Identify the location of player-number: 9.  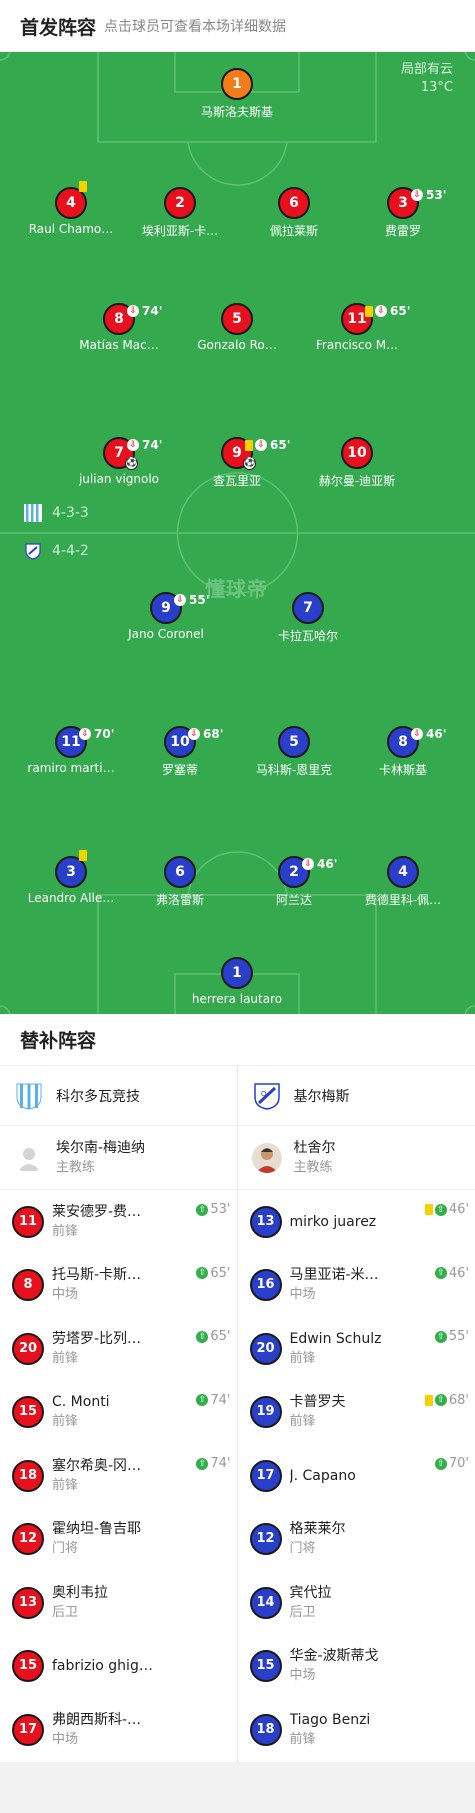
(166, 608).